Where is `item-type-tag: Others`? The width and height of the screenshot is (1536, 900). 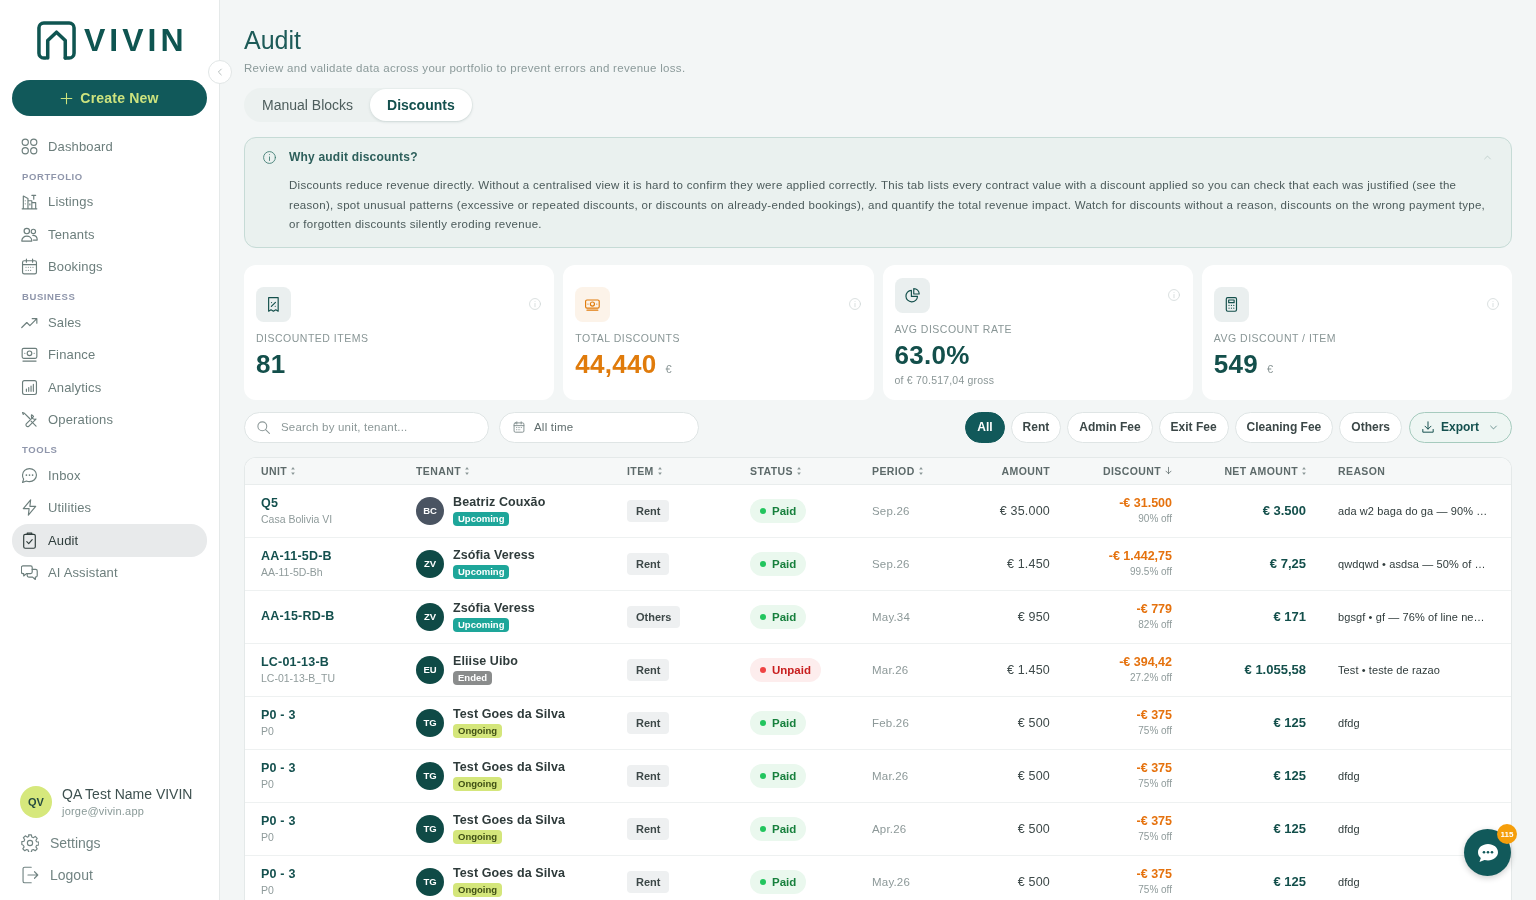 item-type-tag: Others is located at coordinates (654, 616).